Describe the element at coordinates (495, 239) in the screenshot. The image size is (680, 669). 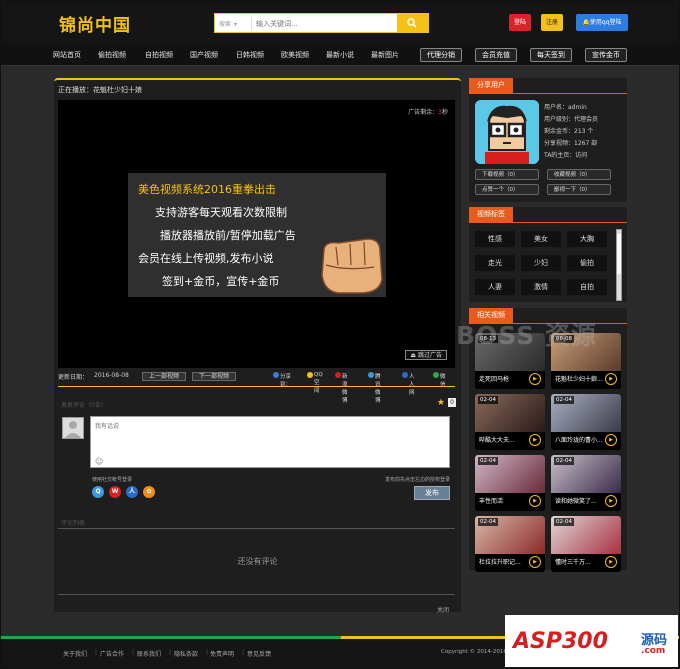
I see `tag-item: 性感` at that location.